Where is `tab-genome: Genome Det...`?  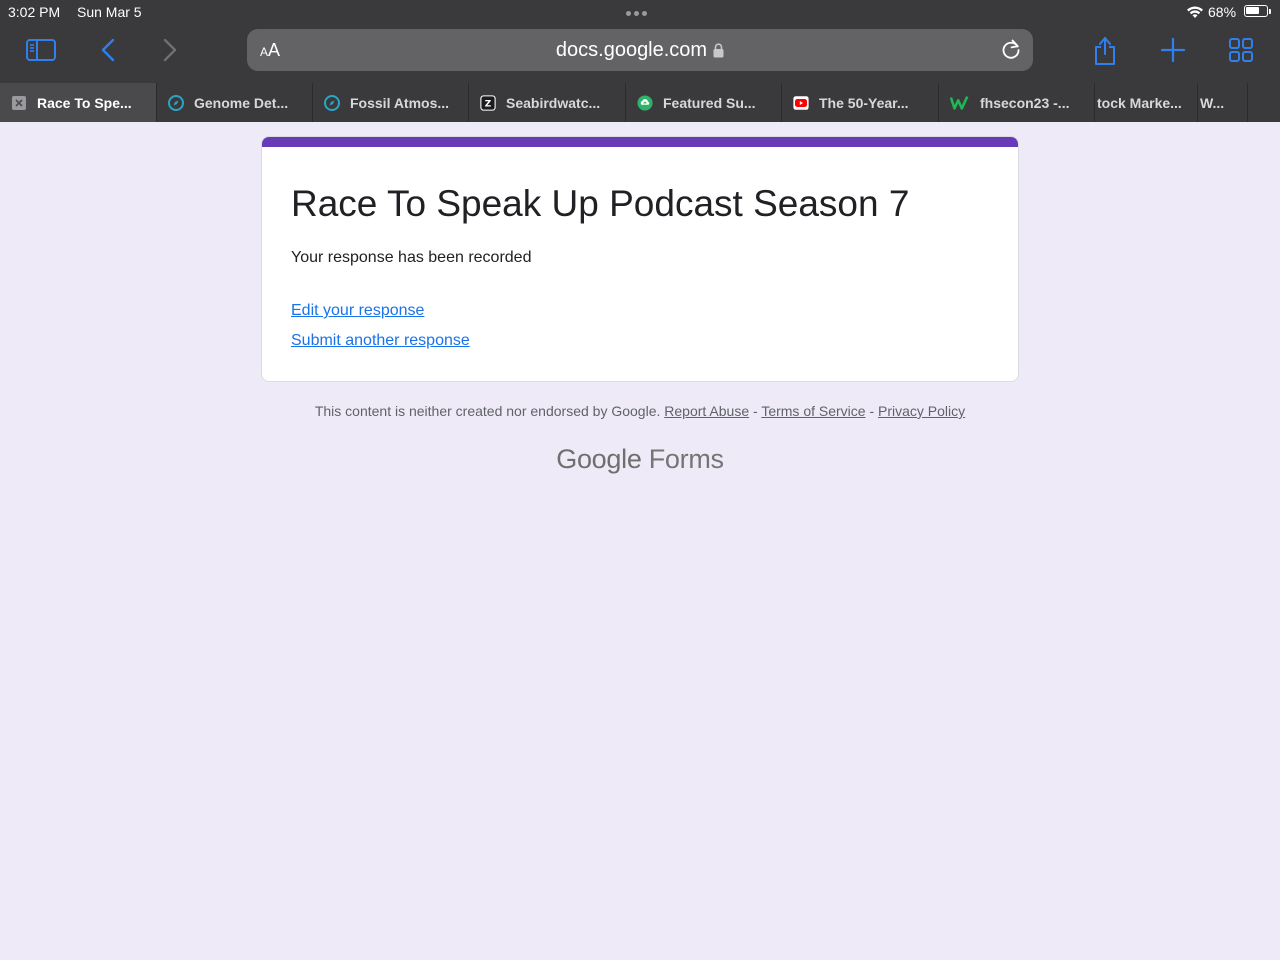 tab-genome: Genome Det... is located at coordinates (235, 102).